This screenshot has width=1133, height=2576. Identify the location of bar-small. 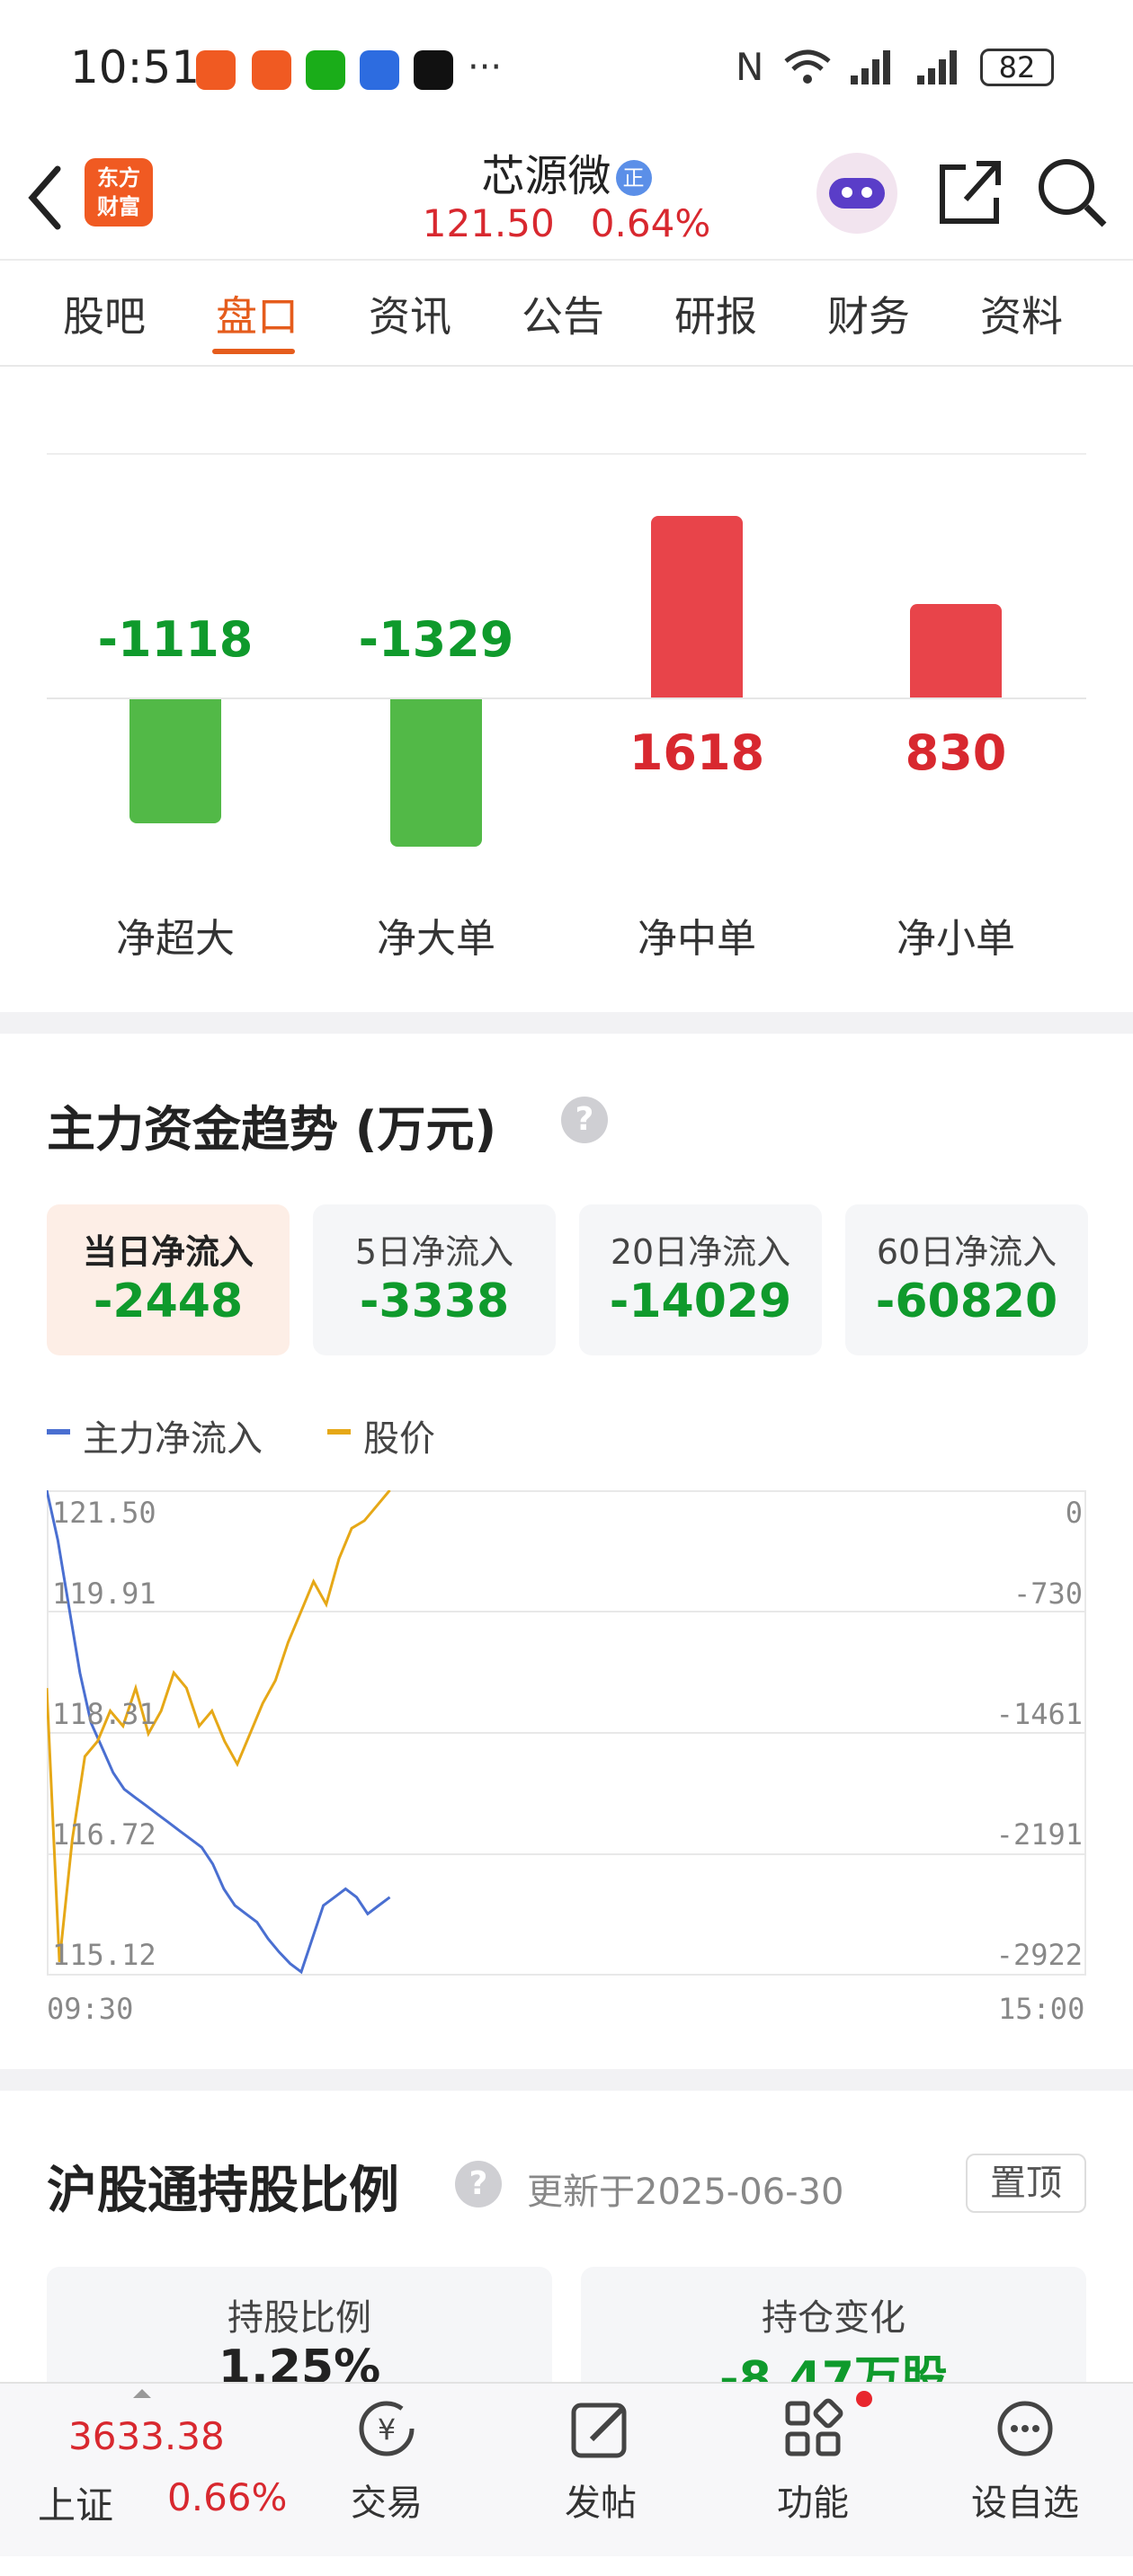
(956, 650).